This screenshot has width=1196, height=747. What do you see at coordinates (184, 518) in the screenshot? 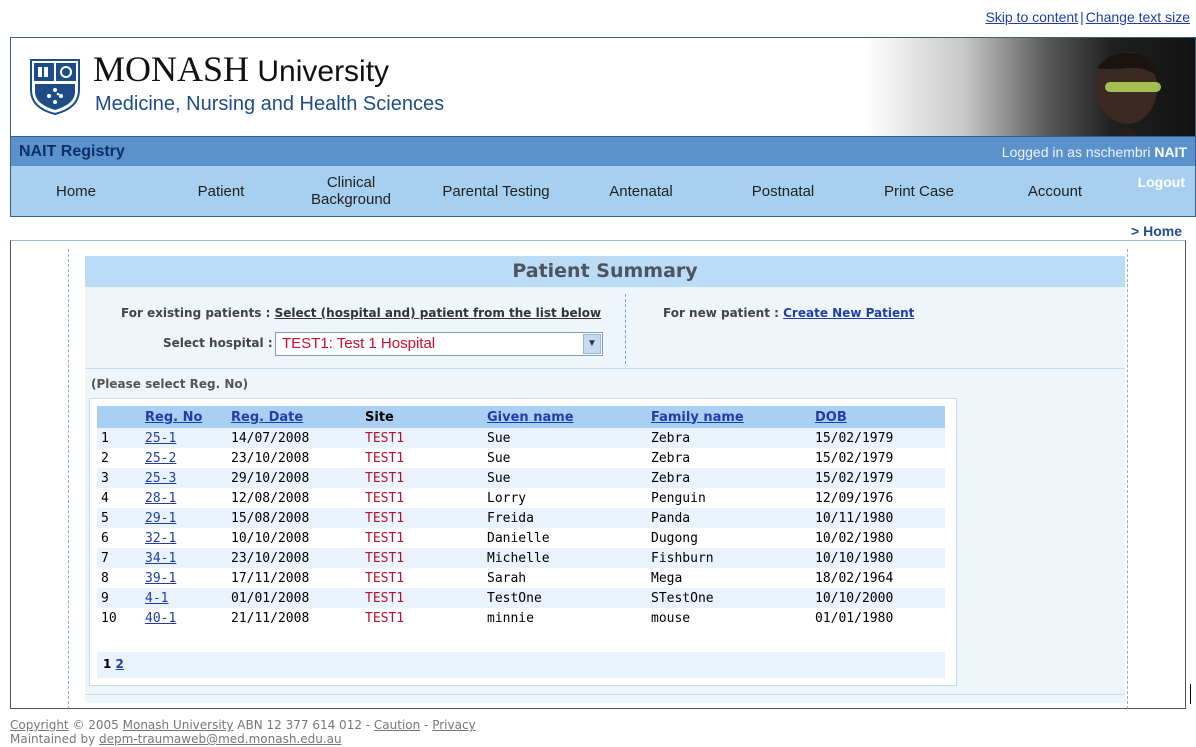
I see `cell-reg-no: 29-1` at bounding box center [184, 518].